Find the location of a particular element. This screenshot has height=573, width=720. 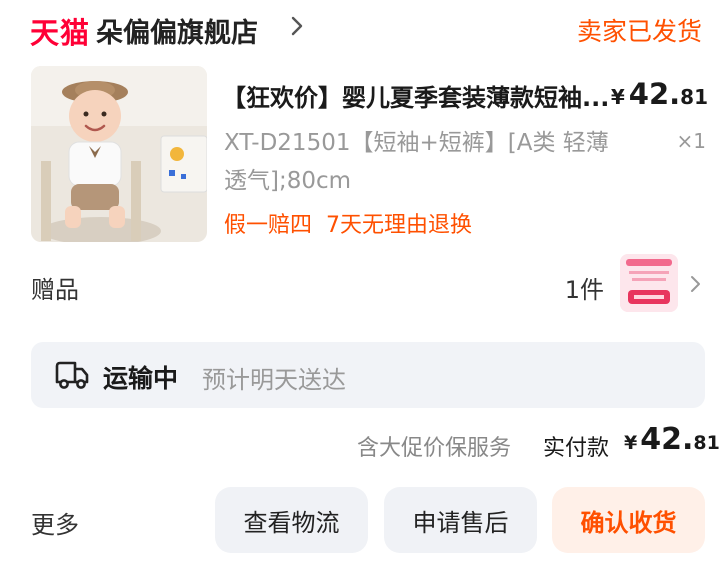

paid-amount: ¥42.81 is located at coordinates (672, 439).